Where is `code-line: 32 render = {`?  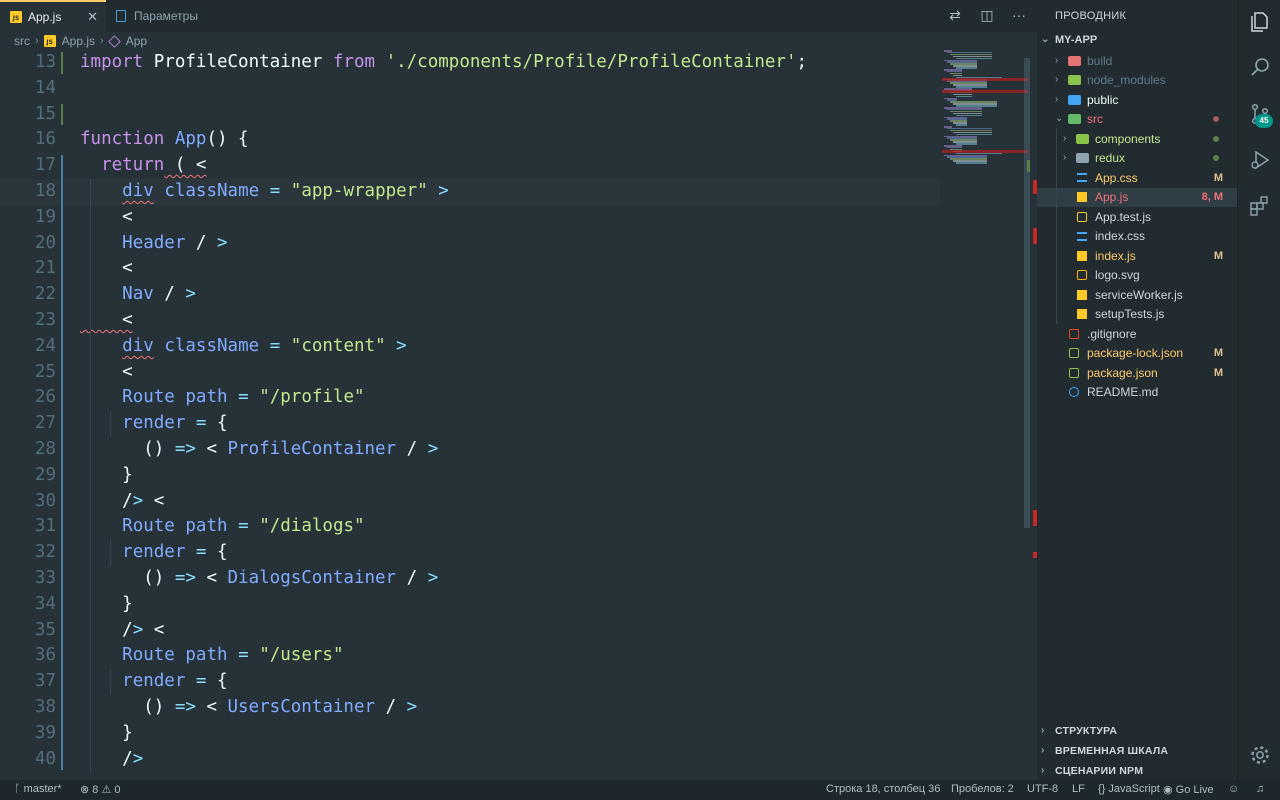
code-line: 32 render = { is located at coordinates (470, 553).